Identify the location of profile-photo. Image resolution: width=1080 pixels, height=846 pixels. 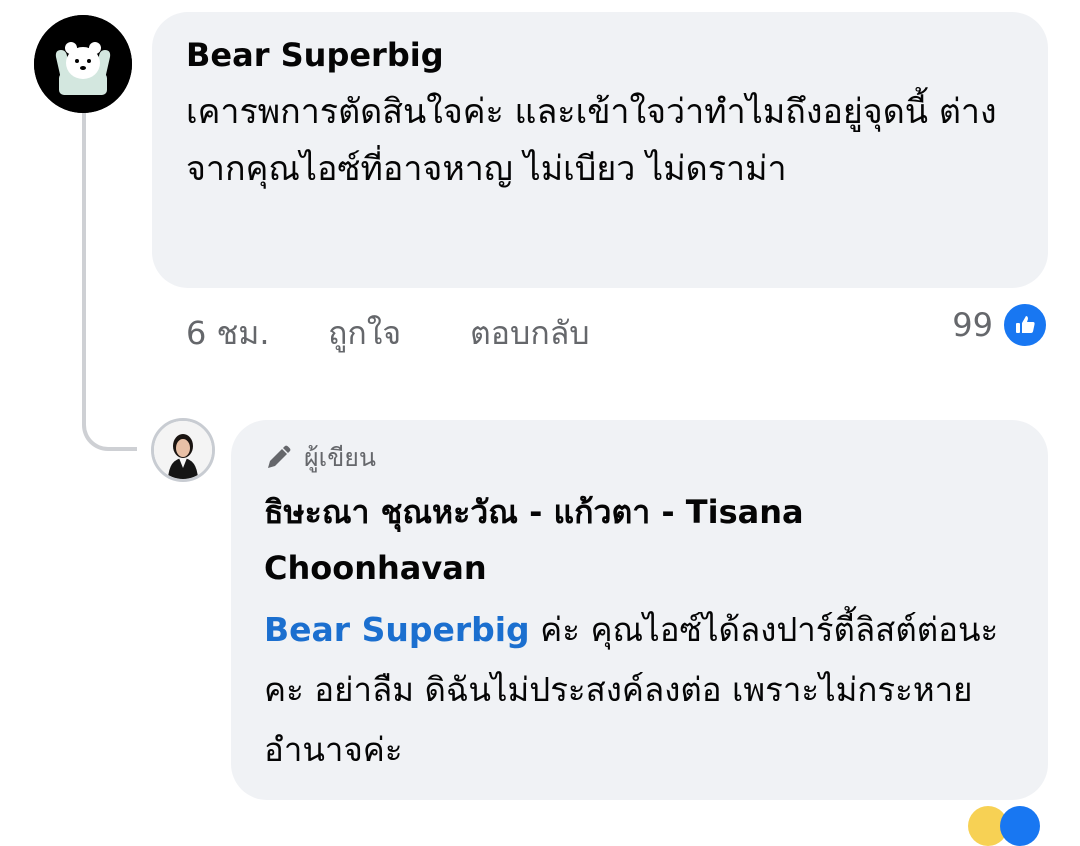
(183, 450).